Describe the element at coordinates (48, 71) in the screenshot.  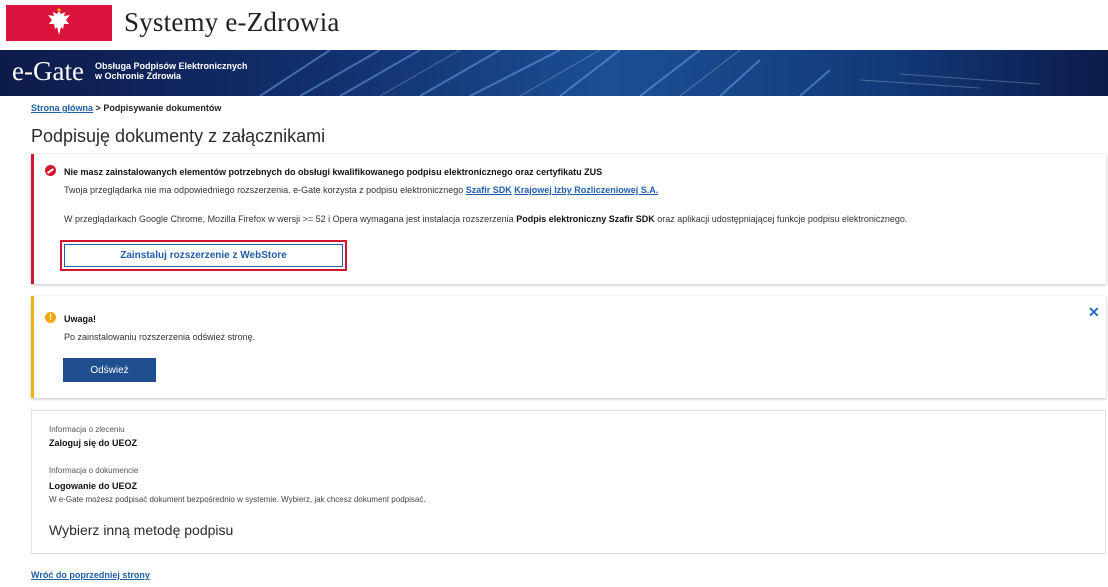
I see `egate-logo: e-Gate` at that location.